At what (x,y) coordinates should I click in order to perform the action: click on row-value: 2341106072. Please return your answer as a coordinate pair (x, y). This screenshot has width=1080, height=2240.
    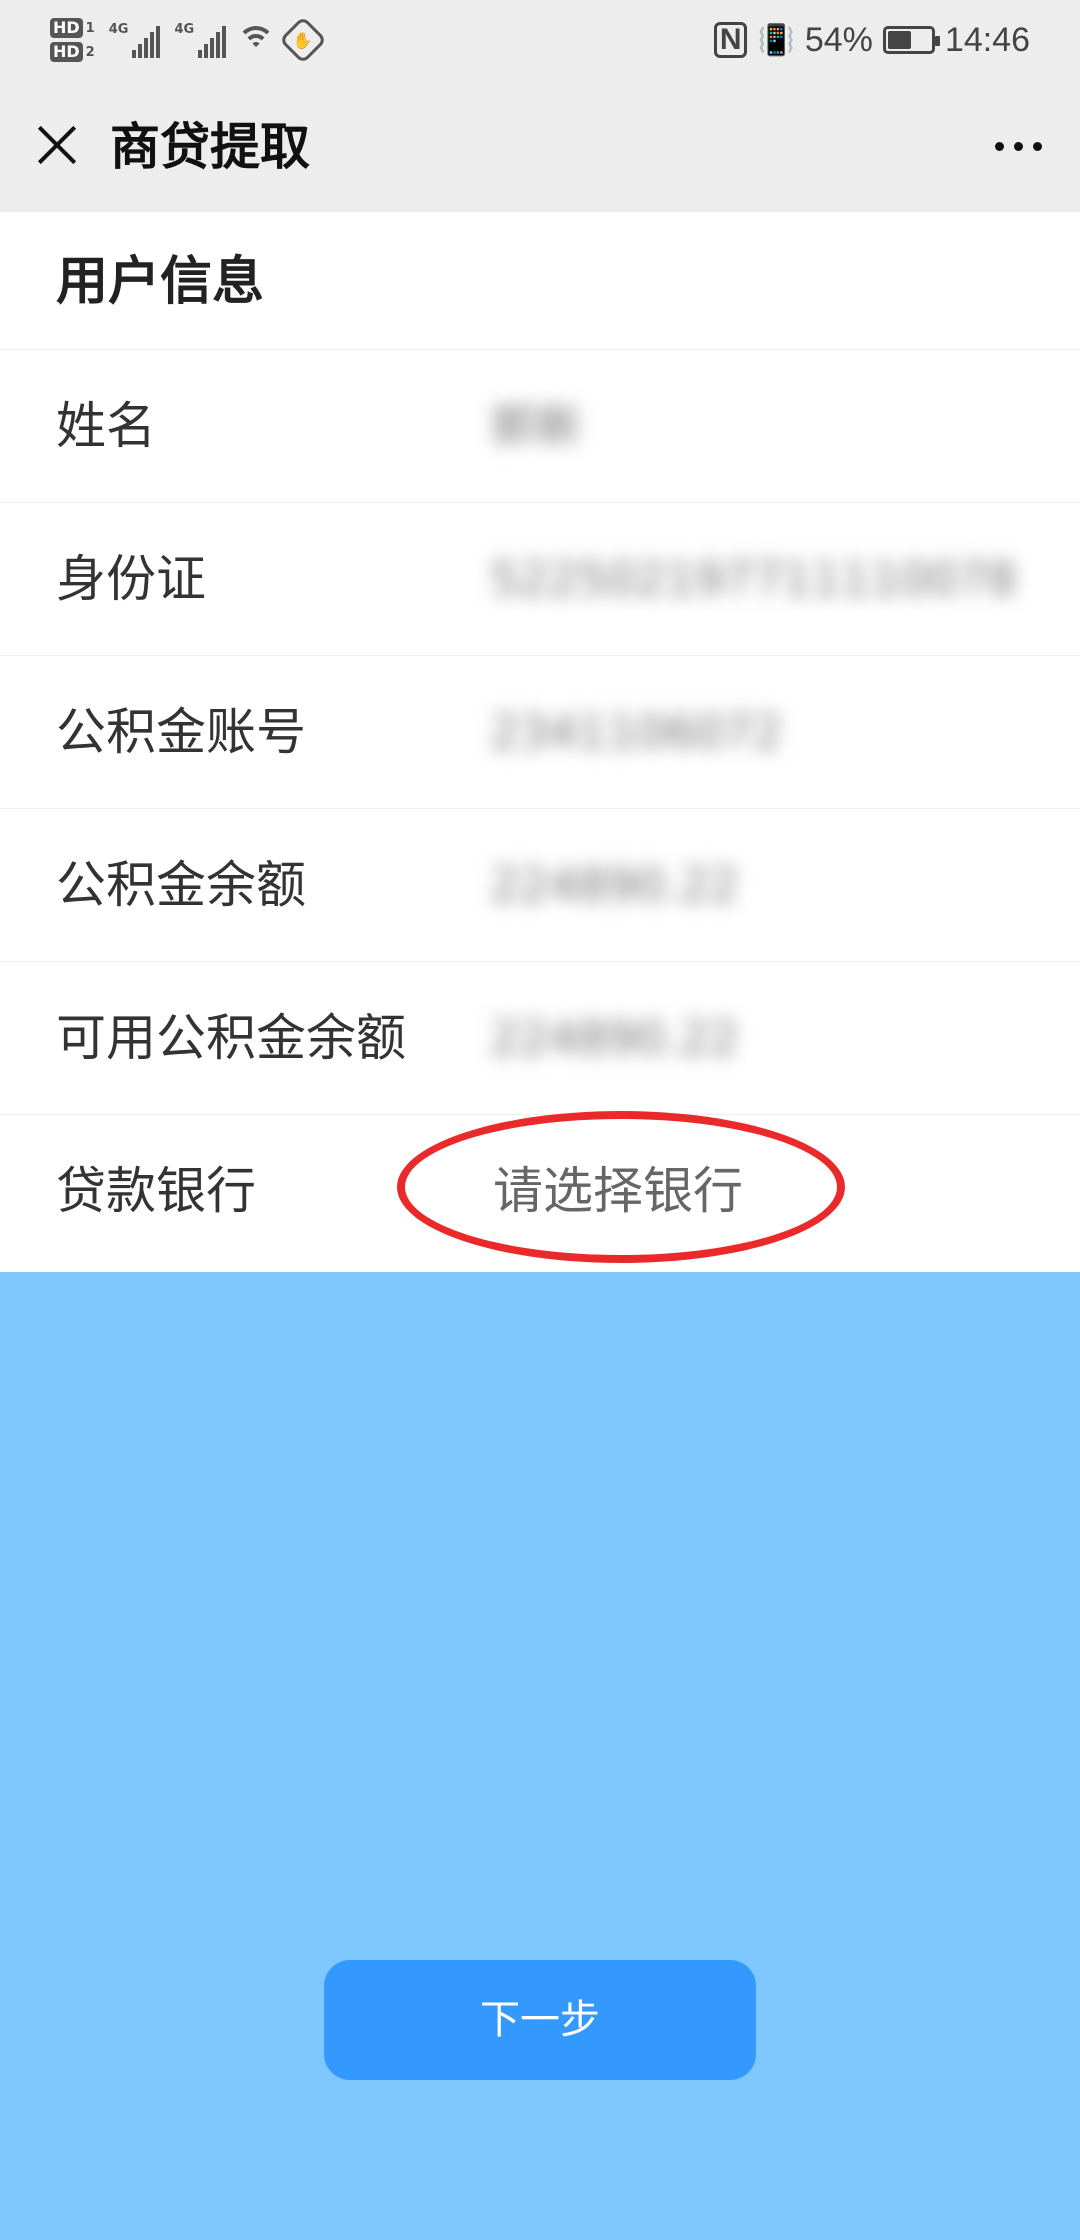
    Looking at the image, I should click on (636, 732).